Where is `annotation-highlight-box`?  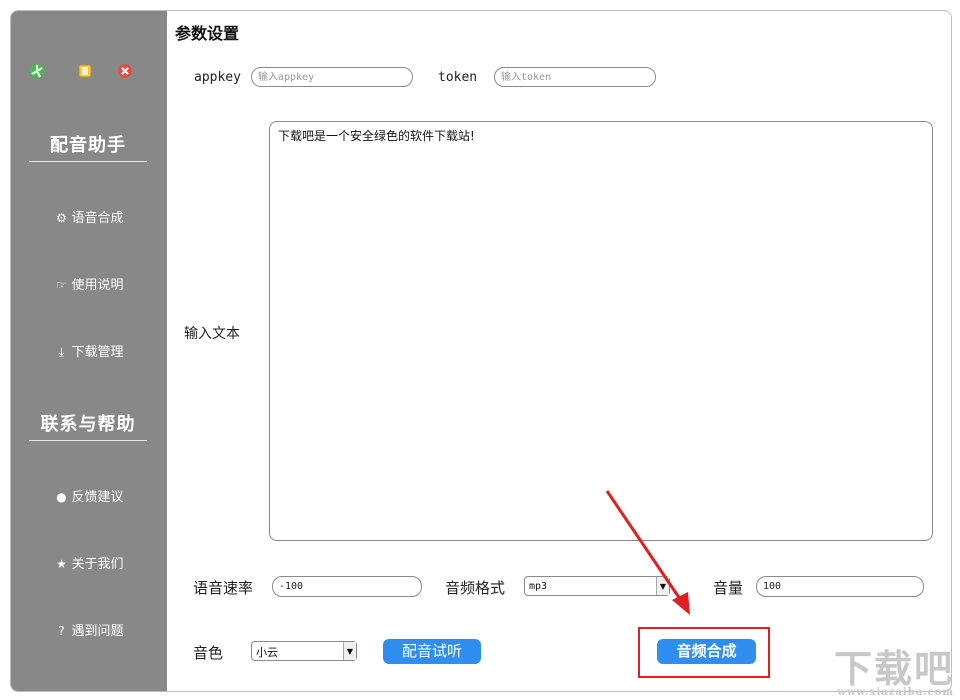 annotation-highlight-box is located at coordinates (704, 652).